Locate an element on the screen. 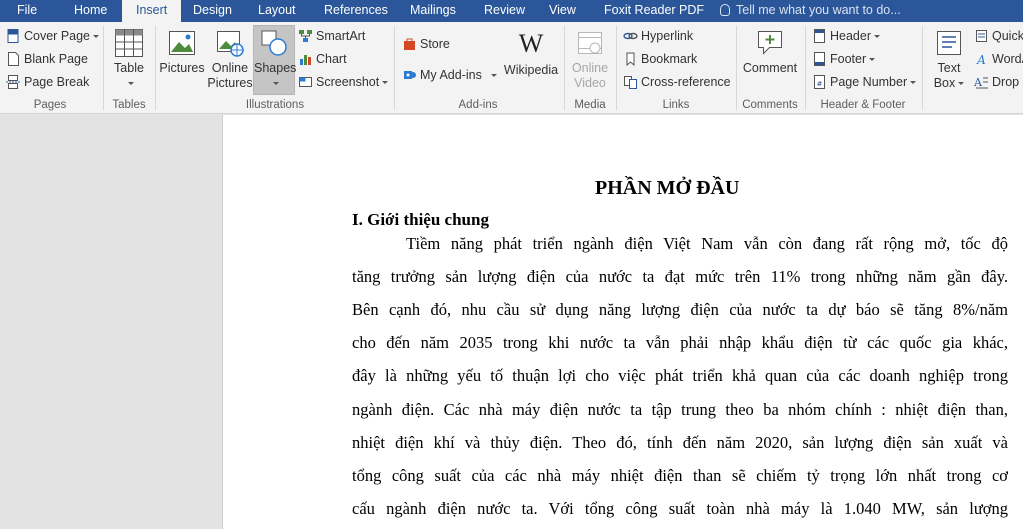 This screenshot has height=529, width=1023. footer-button: Footer is located at coordinates (844, 59).